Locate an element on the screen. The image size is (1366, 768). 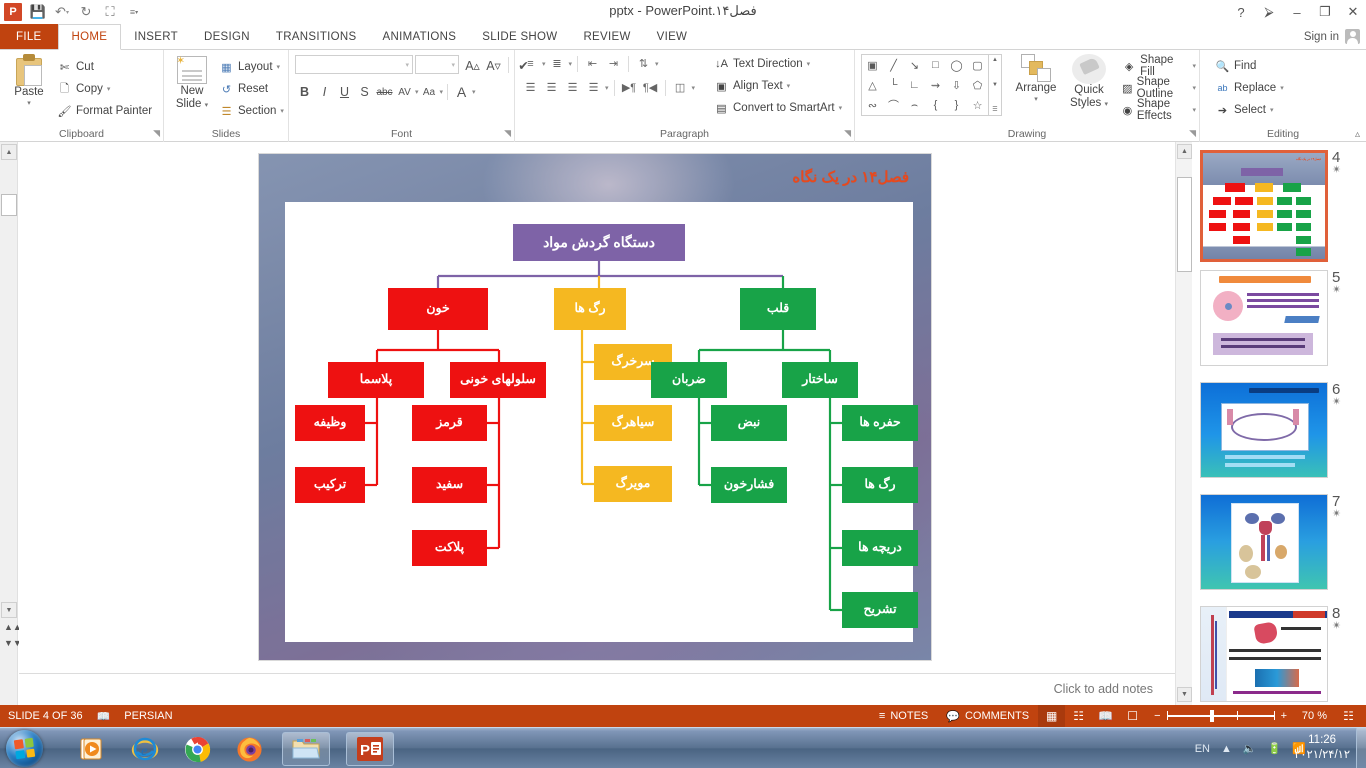
font-color-caret-icon: ▾ is located at coordinates (474, 92).